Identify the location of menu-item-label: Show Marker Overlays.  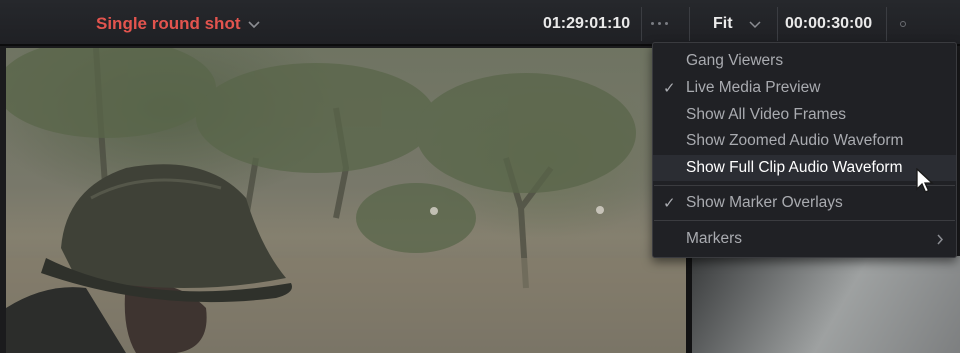
(764, 202).